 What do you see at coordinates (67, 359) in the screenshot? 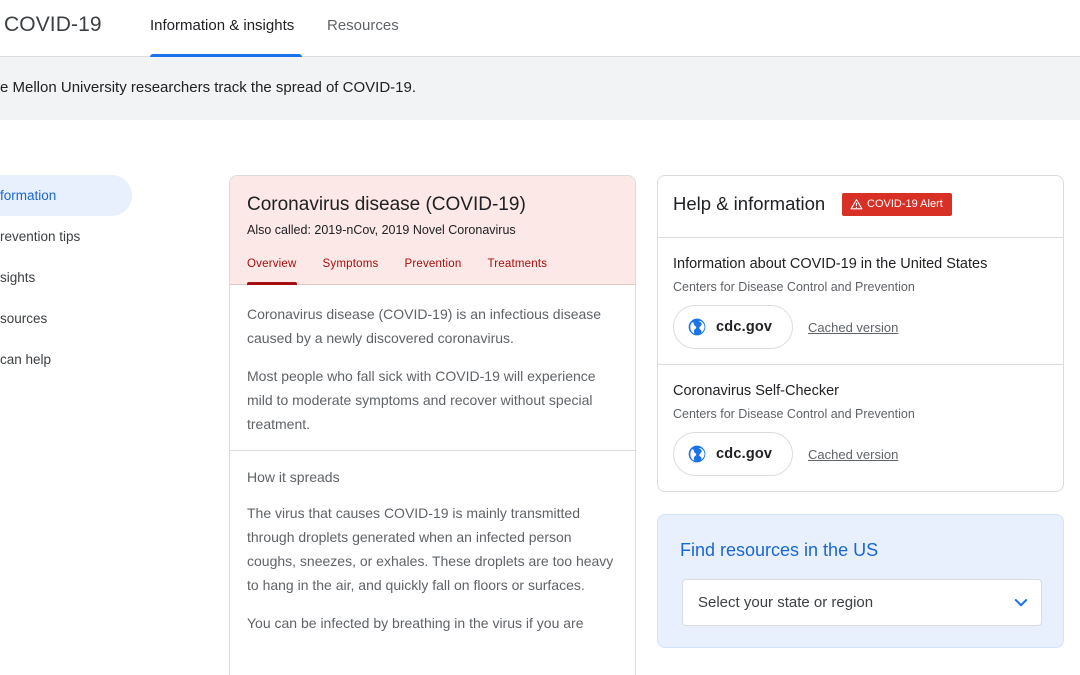
I see `sidebar-item-how-you-can-help: can help` at bounding box center [67, 359].